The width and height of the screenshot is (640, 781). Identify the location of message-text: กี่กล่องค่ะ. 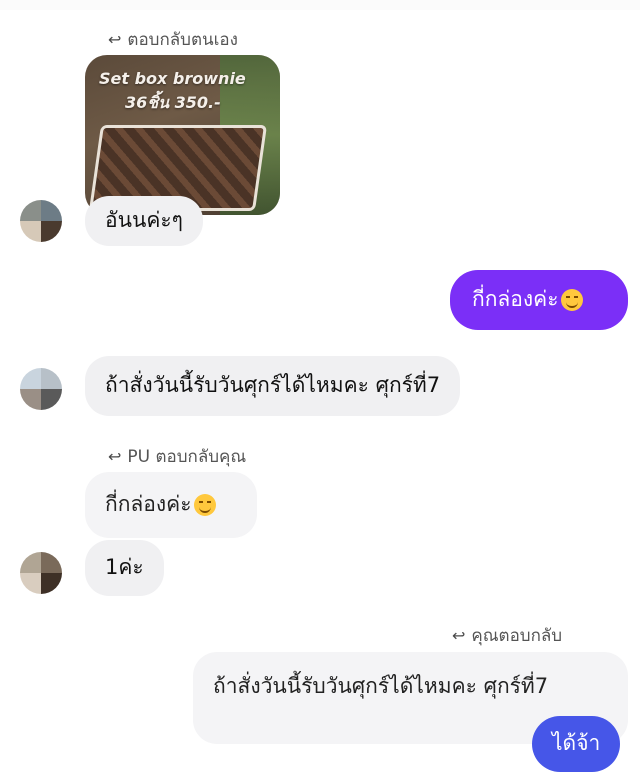
(515, 299).